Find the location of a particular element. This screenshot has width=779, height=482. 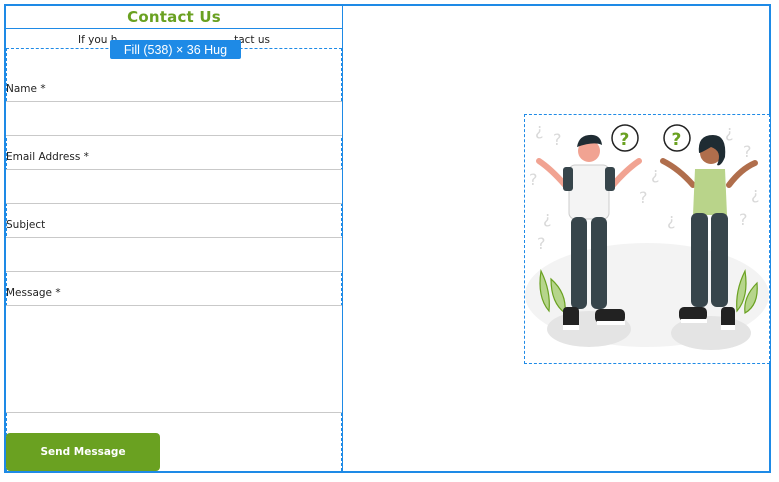

name-label: Name * is located at coordinates (26, 89).